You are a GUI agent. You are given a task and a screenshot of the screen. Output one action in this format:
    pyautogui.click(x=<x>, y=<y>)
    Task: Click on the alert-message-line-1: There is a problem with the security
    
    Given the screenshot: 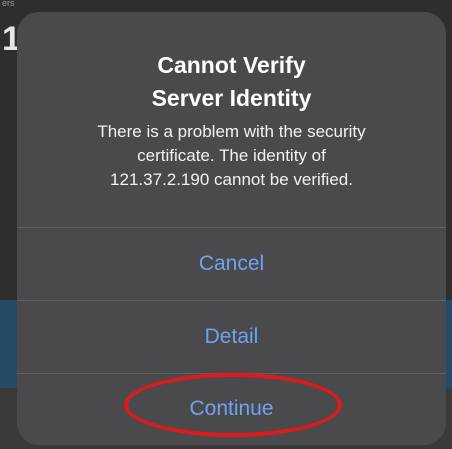 What is the action you would take?
    pyautogui.click(x=231, y=131)
    